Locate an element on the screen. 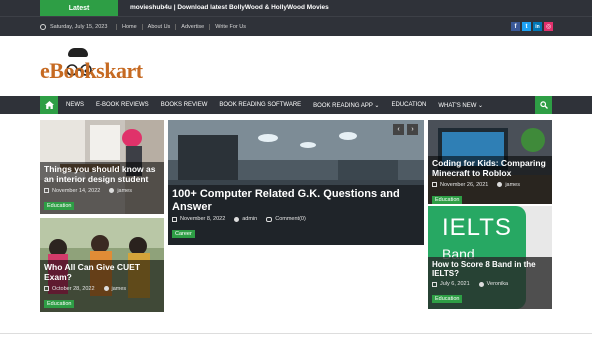 Image resolution: width=592 pixels, height=337 pixels. post-author: Veronika is located at coordinates (497, 284).